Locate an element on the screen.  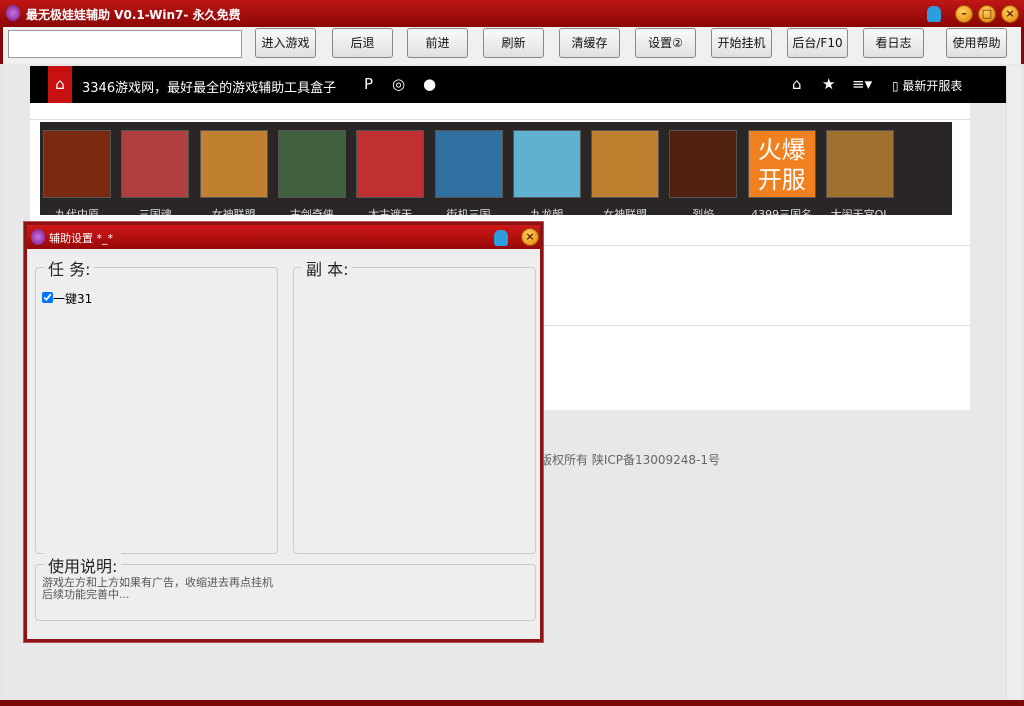
close-button: × is located at coordinates (1010, 14).